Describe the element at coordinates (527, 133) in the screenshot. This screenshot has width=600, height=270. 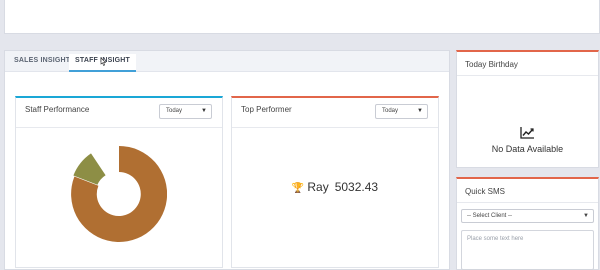
I see `chart-line-icon` at that location.